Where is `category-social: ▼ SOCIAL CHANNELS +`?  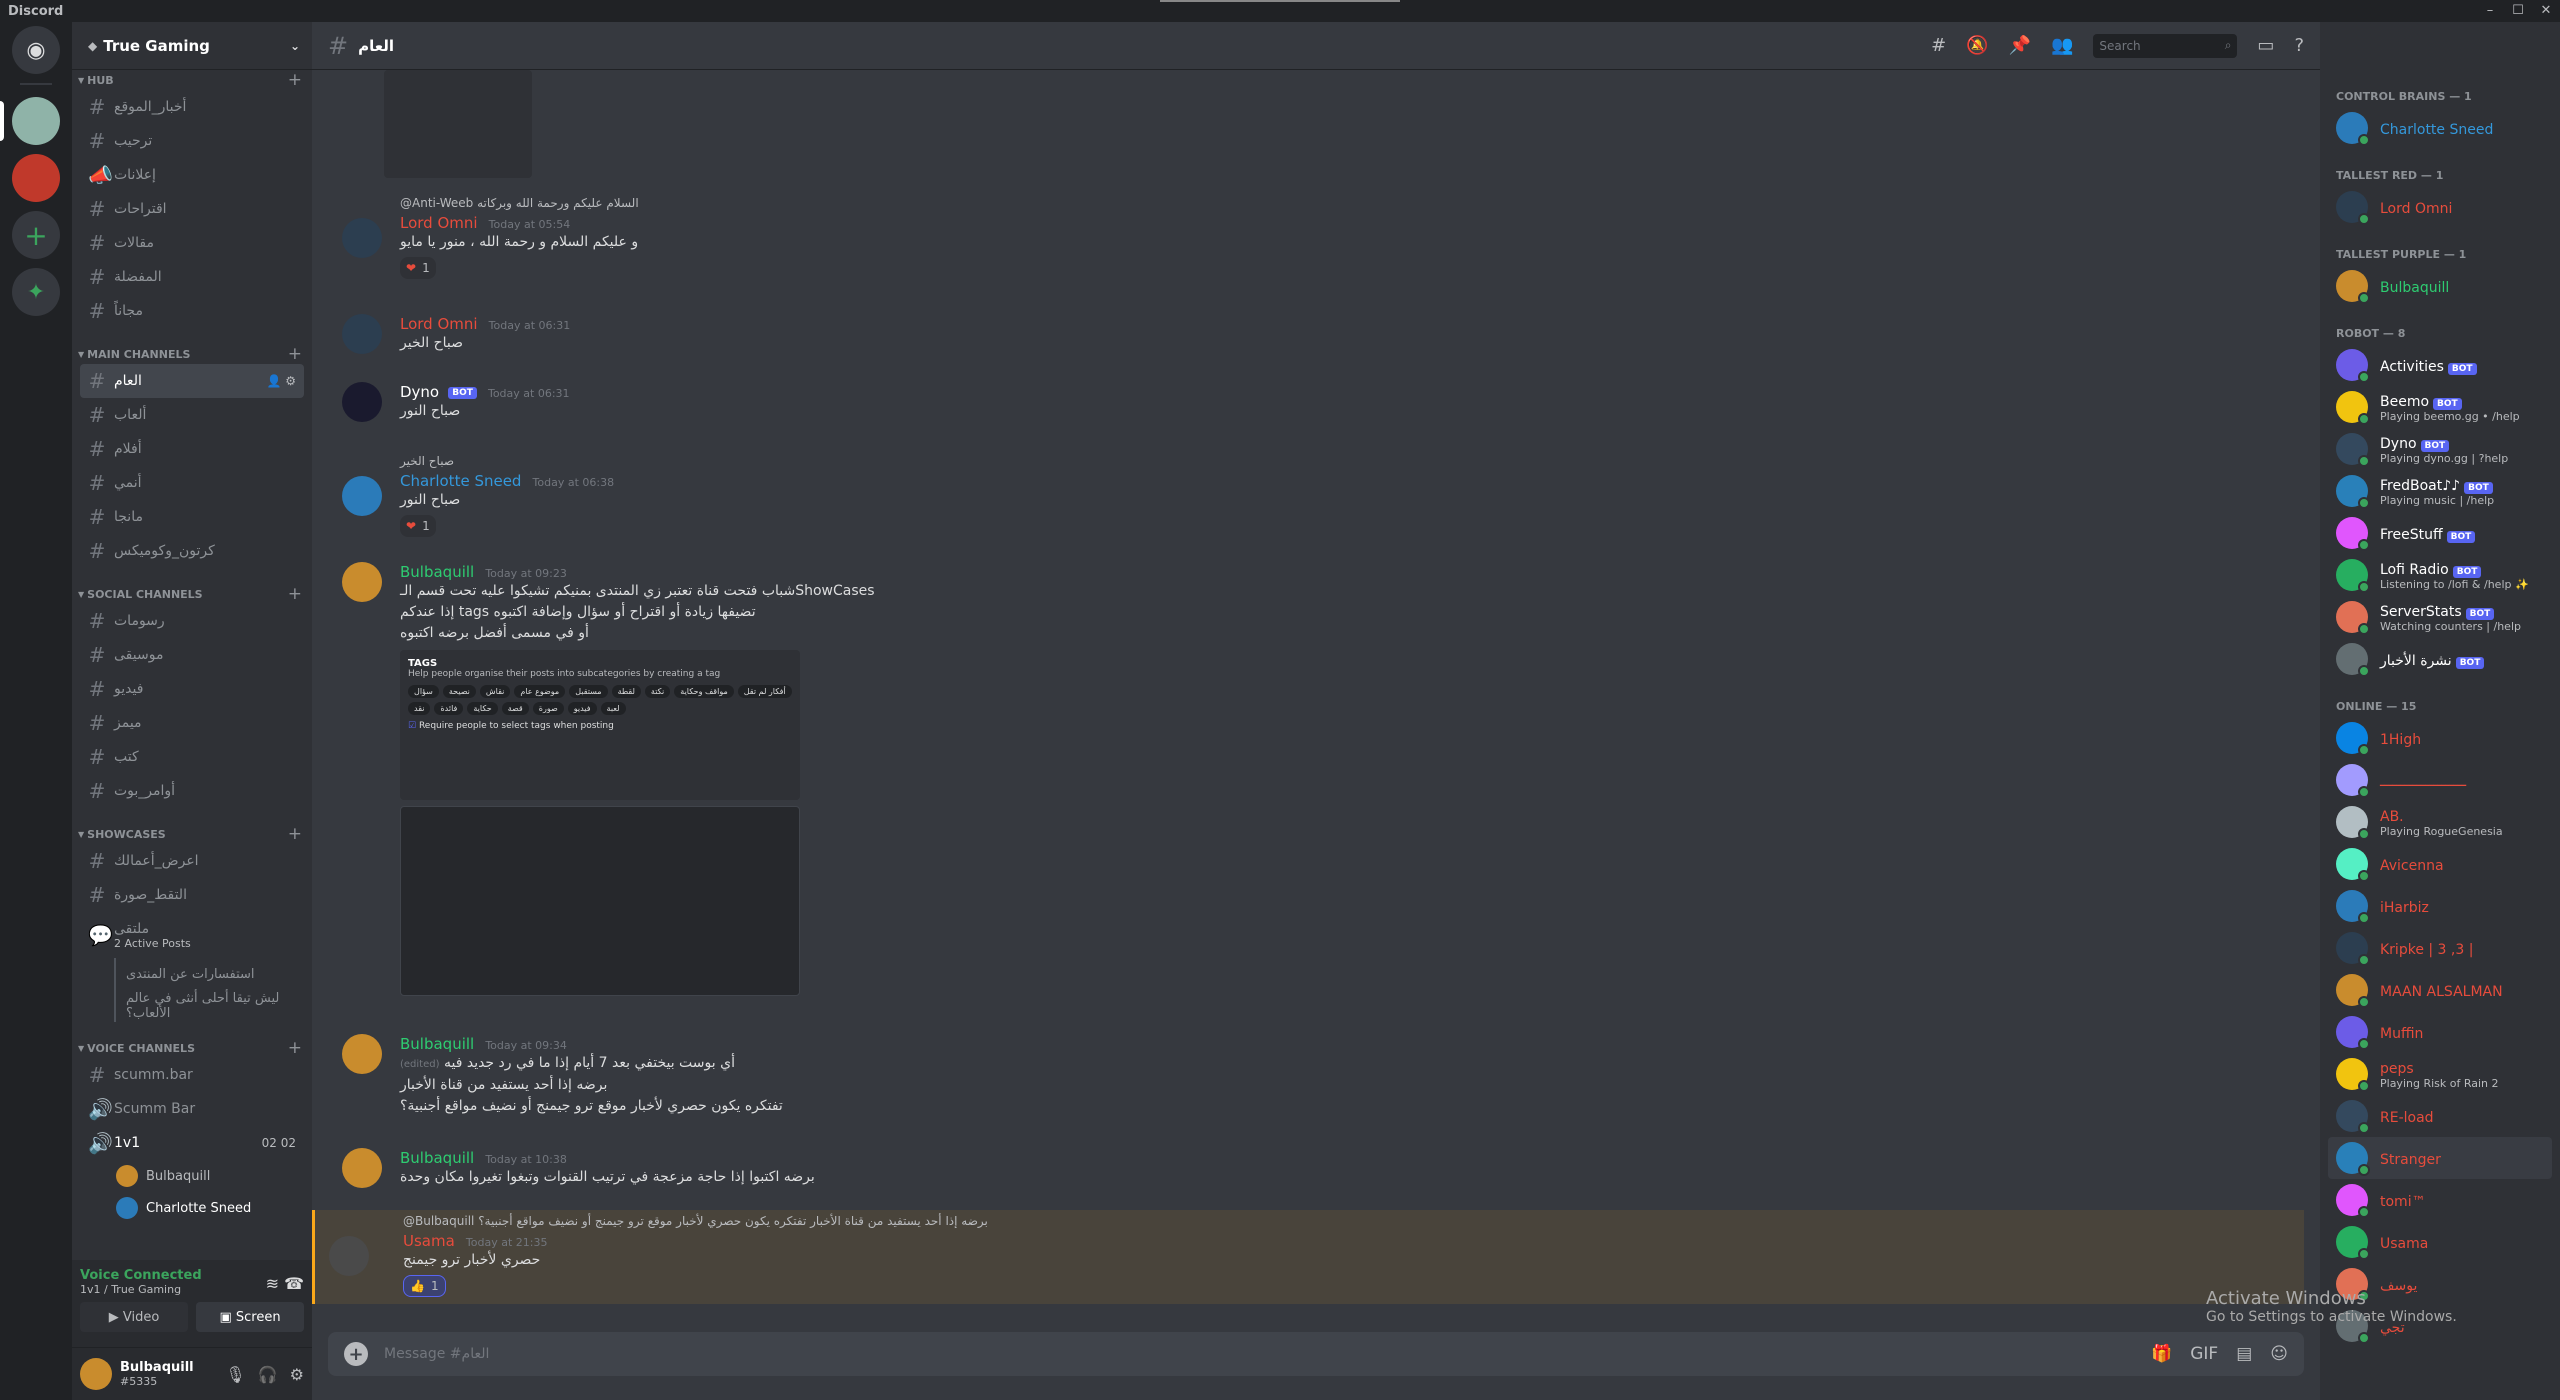 category-social: ▼ SOCIAL CHANNELS + is located at coordinates (192, 594).